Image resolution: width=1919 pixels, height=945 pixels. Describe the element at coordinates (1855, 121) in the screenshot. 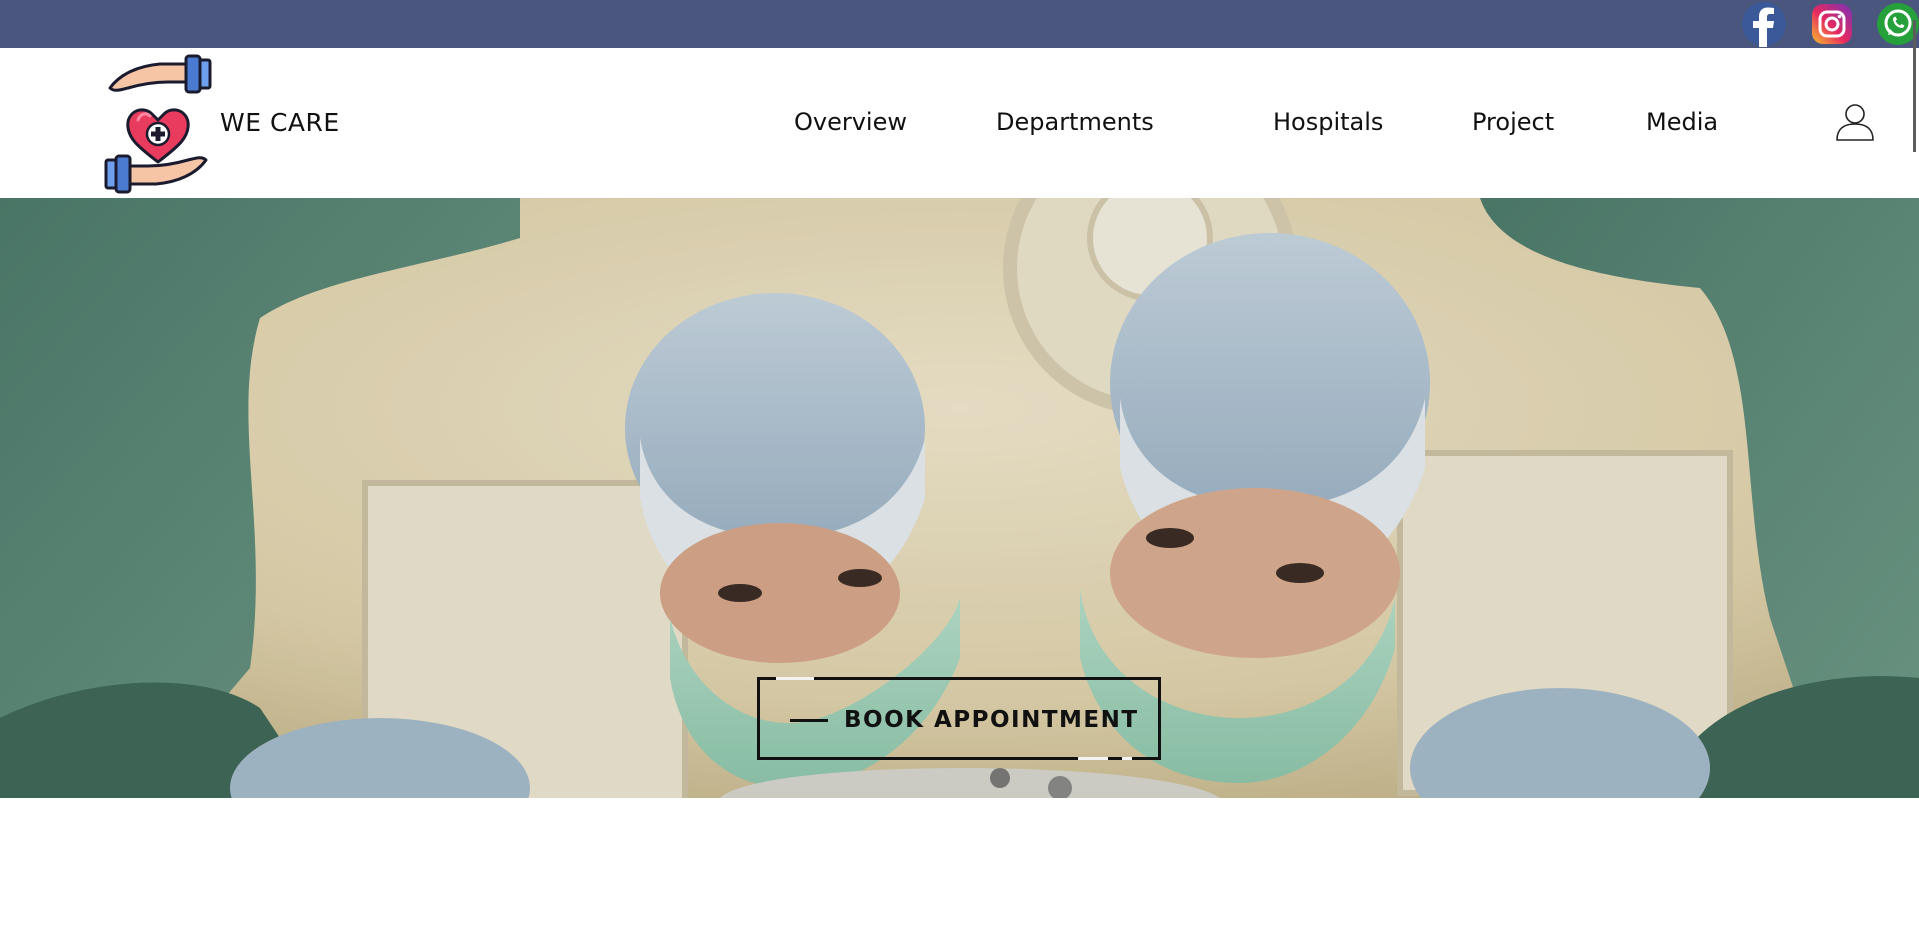

I see `user-icon` at that location.